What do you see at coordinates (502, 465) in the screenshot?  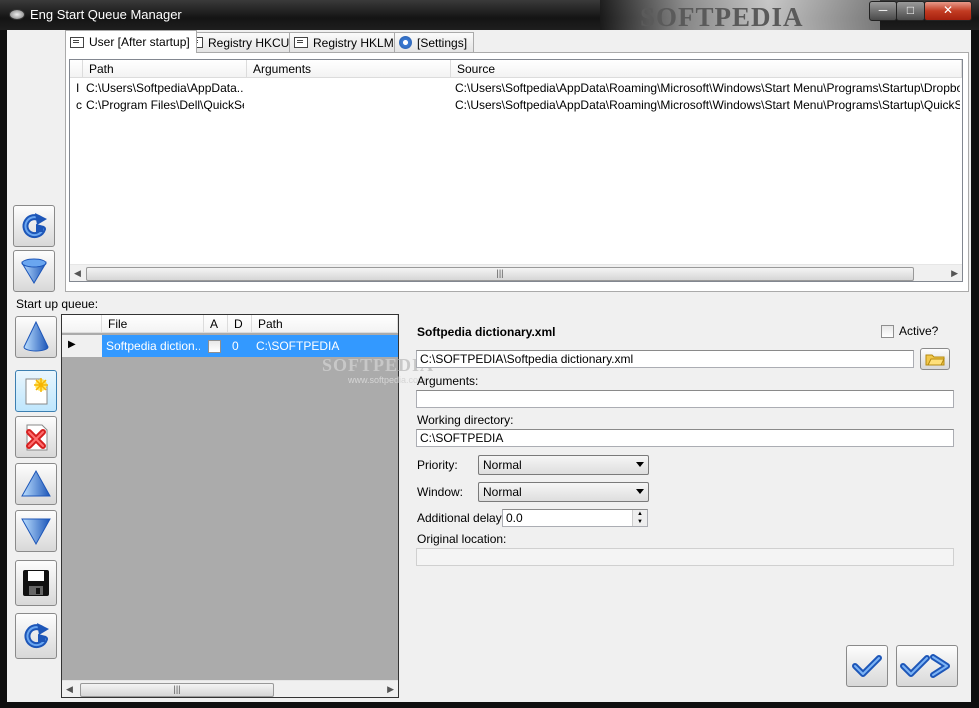 I see `priority-value: Normal` at bounding box center [502, 465].